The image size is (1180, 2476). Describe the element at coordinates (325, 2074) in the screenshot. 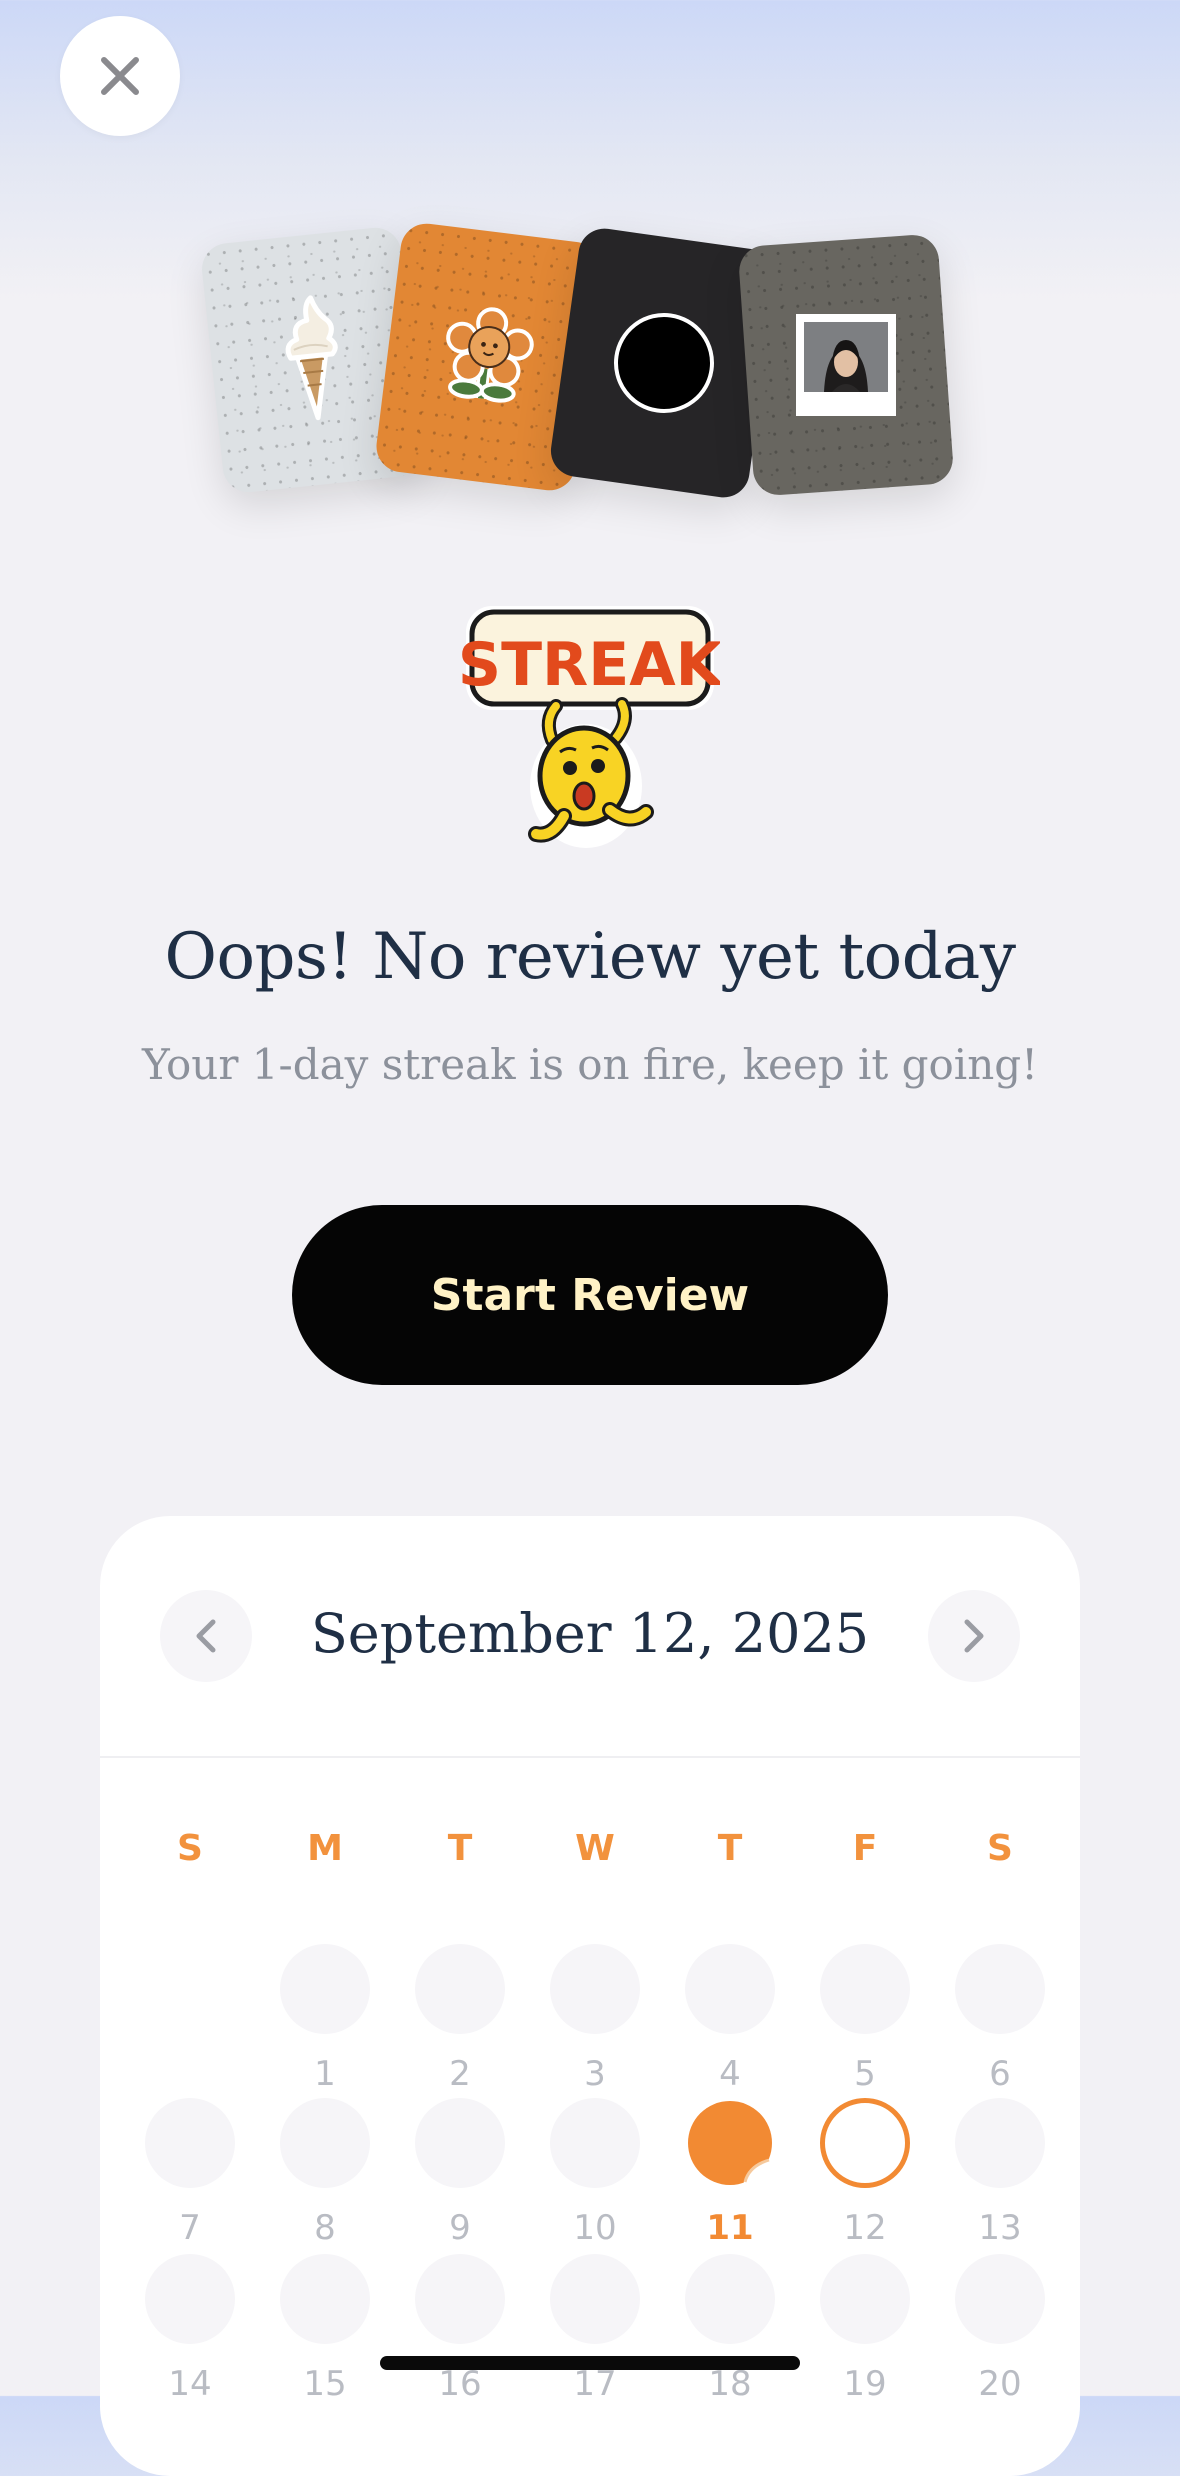

I see `day-number: 1` at that location.